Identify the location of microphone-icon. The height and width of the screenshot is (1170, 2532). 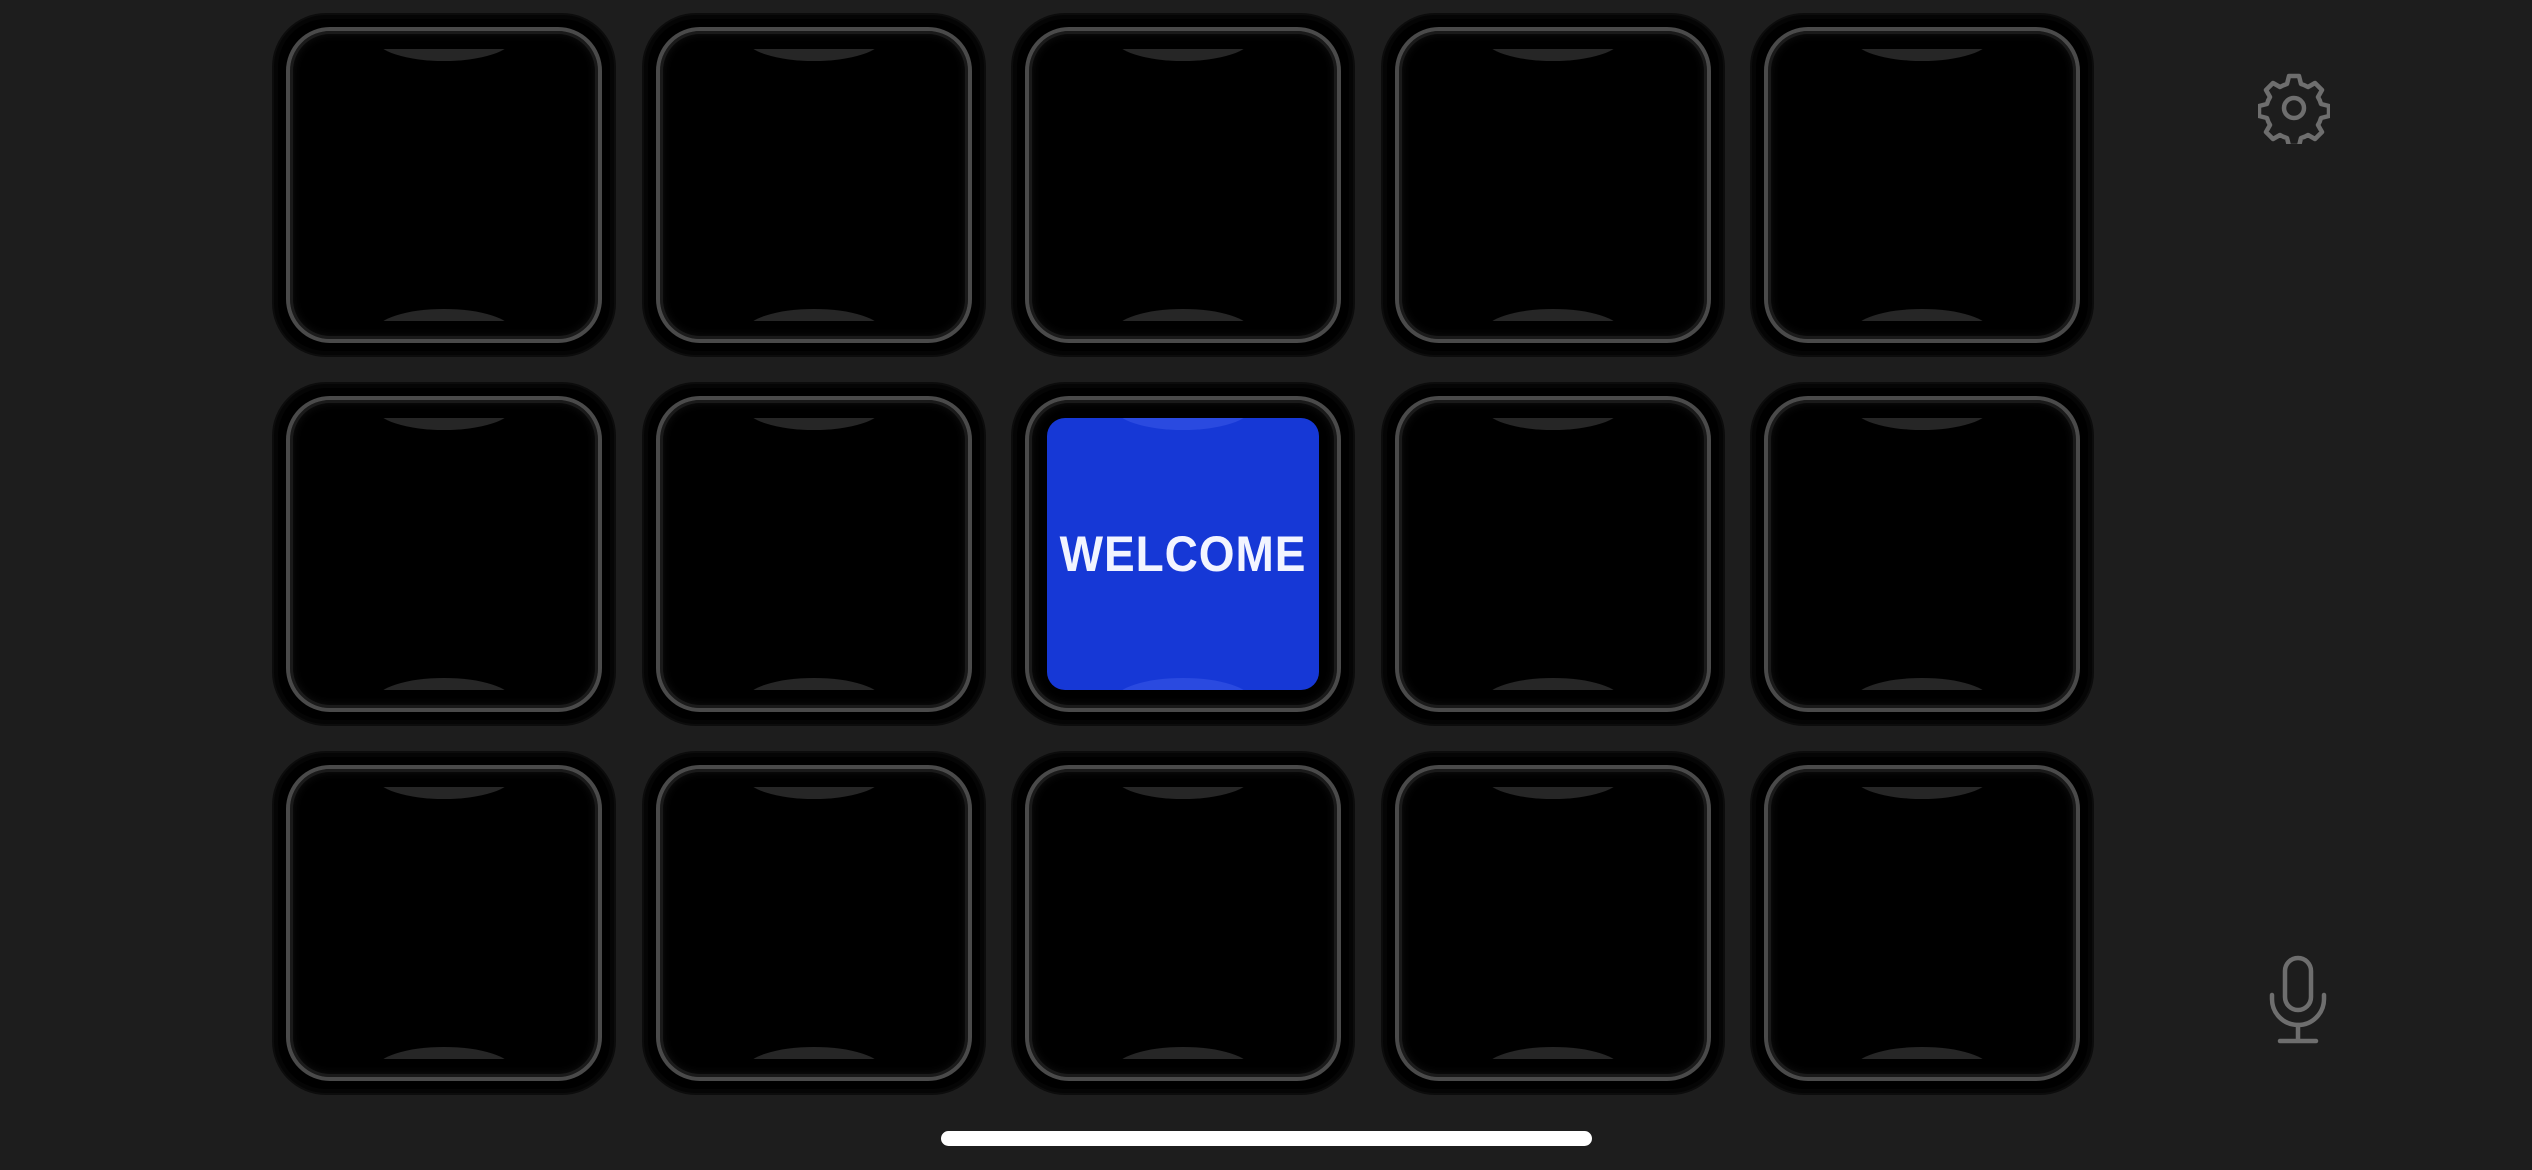
(2298, 999).